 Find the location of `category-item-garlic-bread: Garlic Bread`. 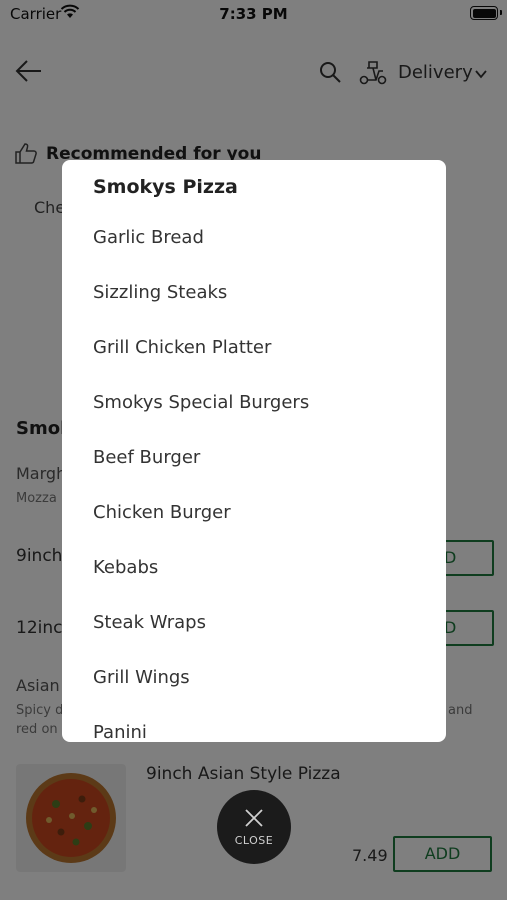

category-item-garlic-bread: Garlic Bread is located at coordinates (148, 237).